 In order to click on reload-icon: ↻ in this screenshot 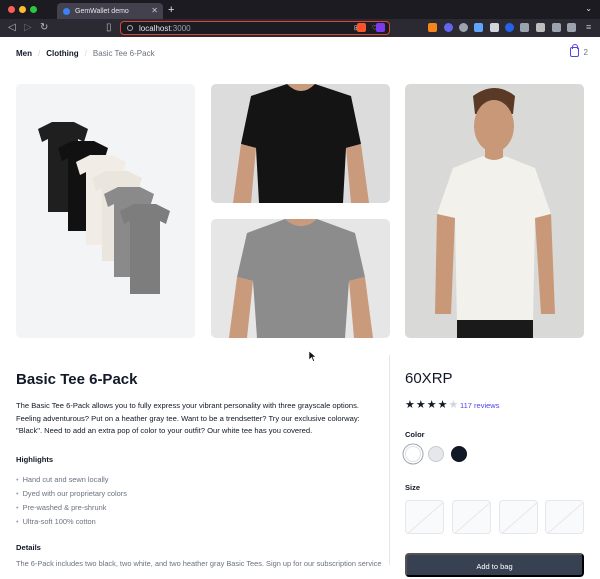, I will do `click(44, 27)`.